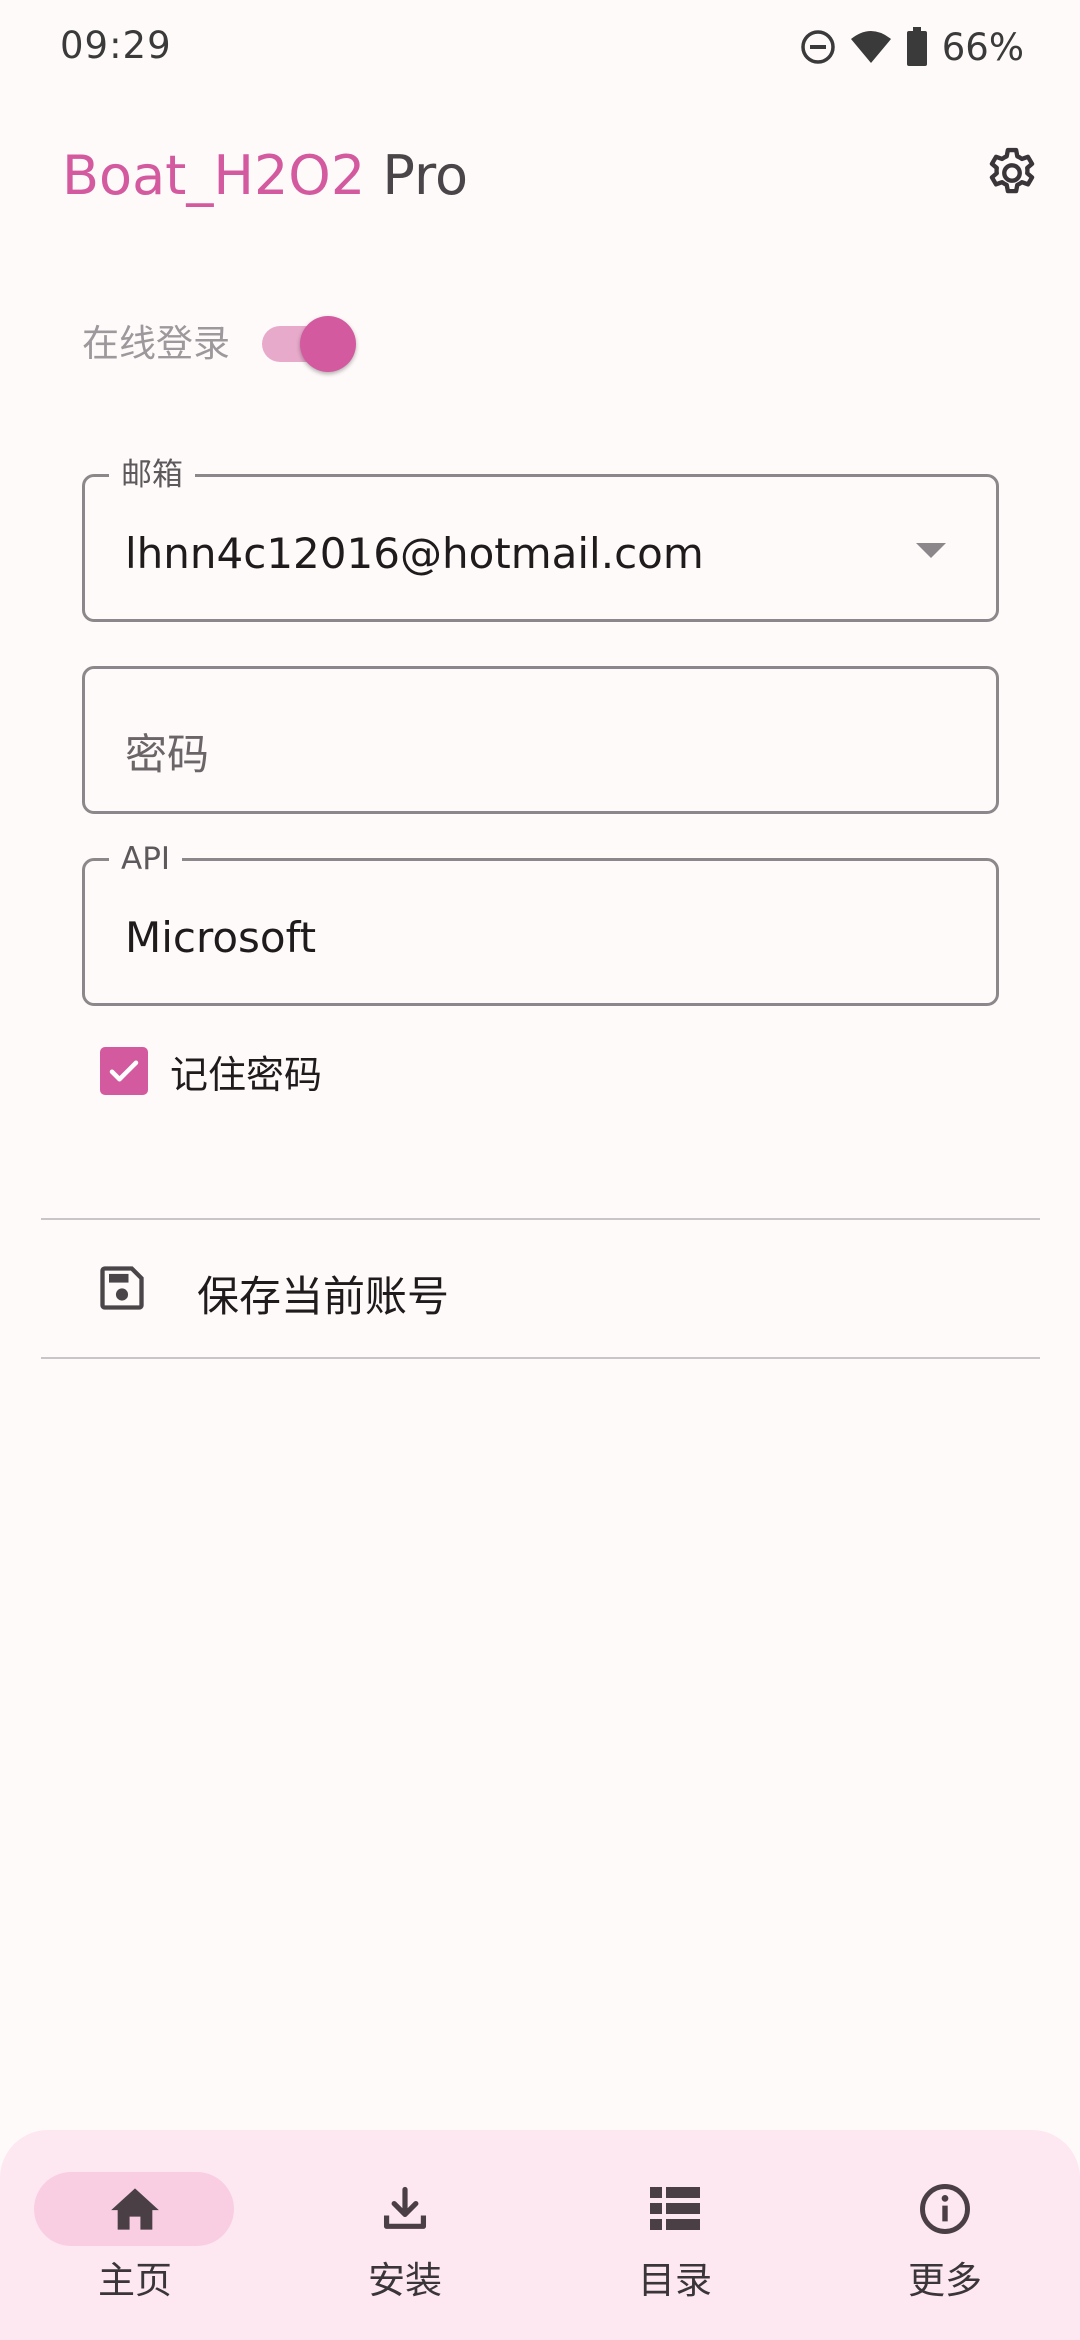 This screenshot has height=2340, width=1080. Describe the element at coordinates (540, 922) in the screenshot. I see `api-field: API Microsoft` at that location.